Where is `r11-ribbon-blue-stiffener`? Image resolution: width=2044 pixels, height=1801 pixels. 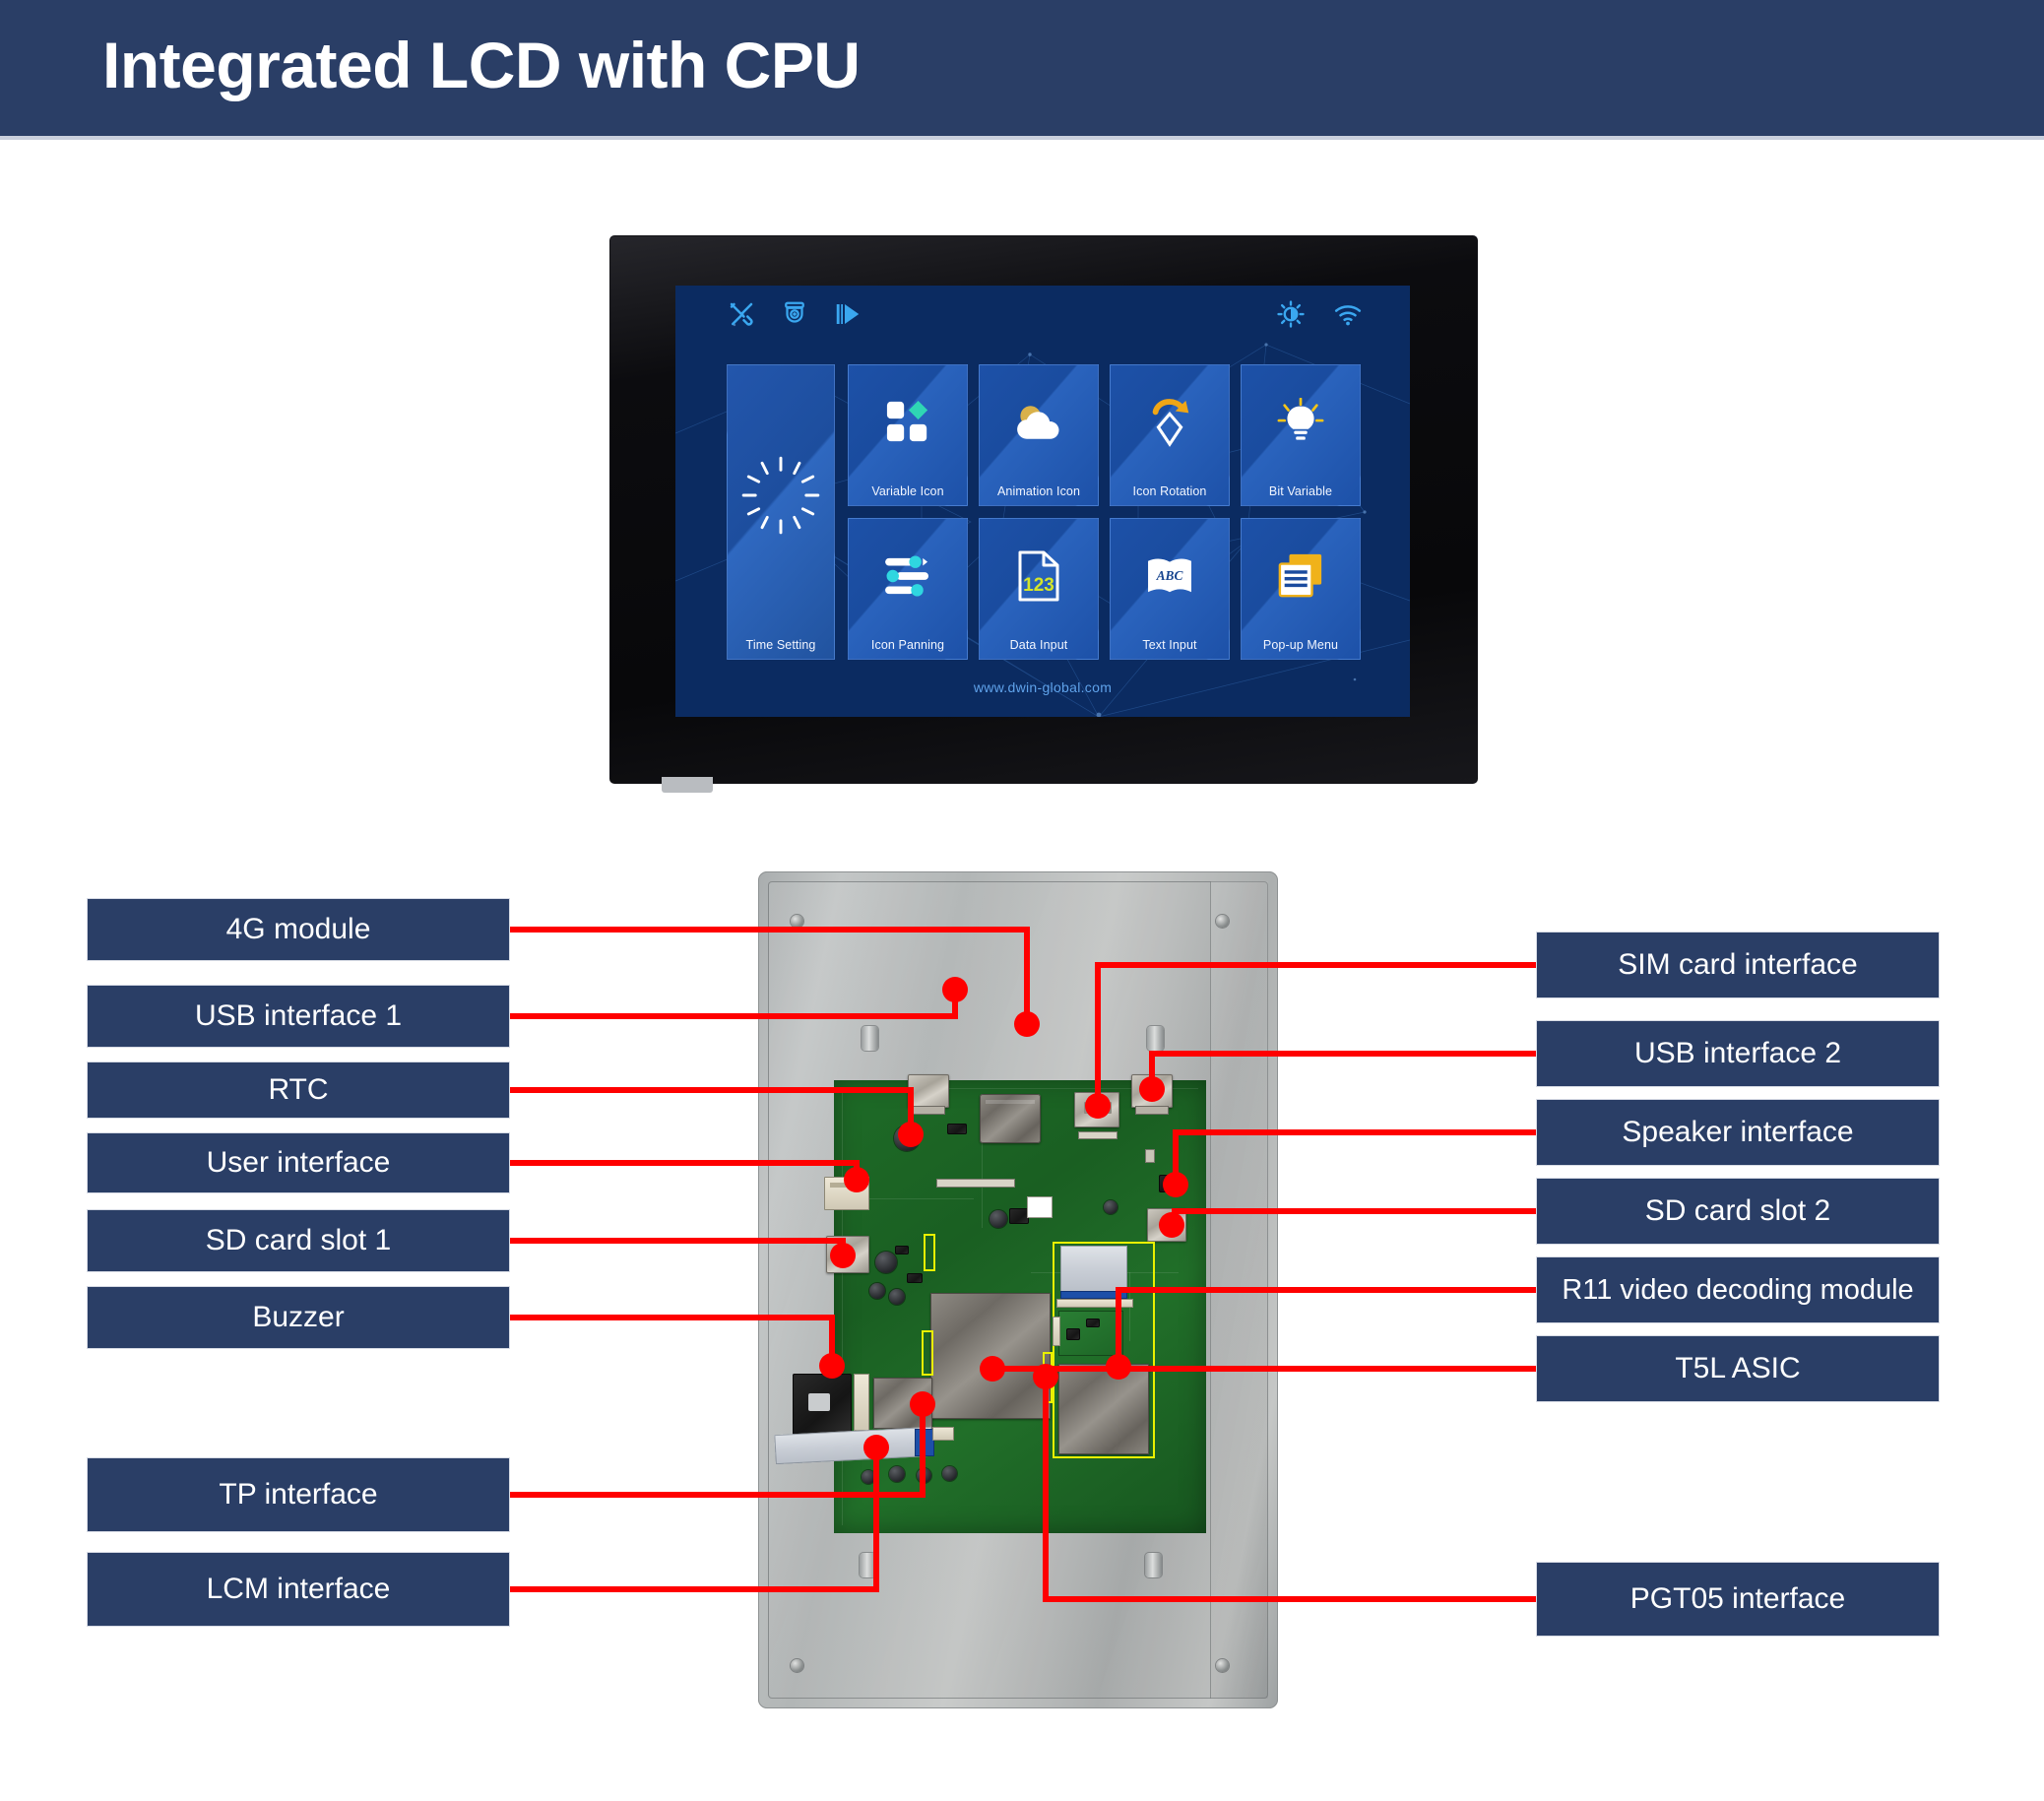
r11-ribbon-blue-stiffener is located at coordinates (1093, 1295).